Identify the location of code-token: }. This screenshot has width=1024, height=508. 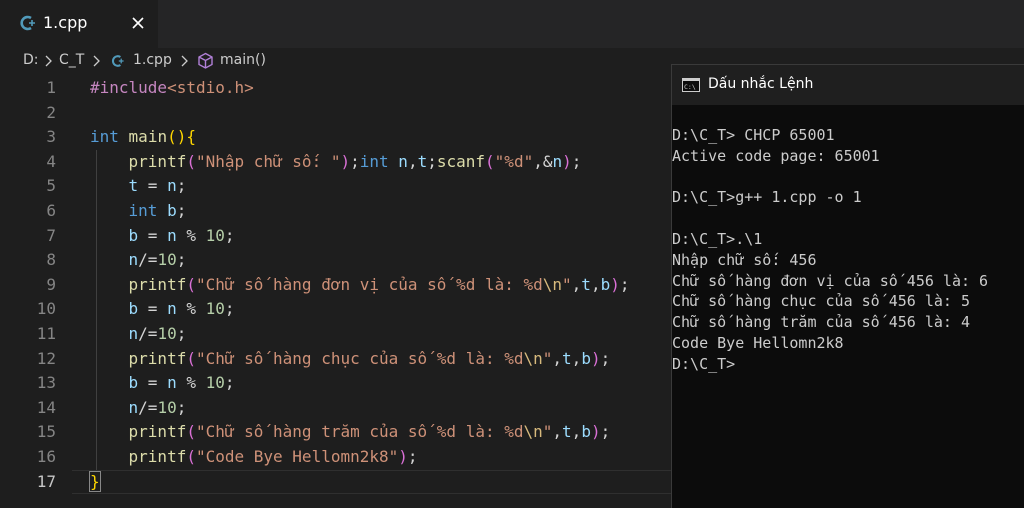
(95, 481).